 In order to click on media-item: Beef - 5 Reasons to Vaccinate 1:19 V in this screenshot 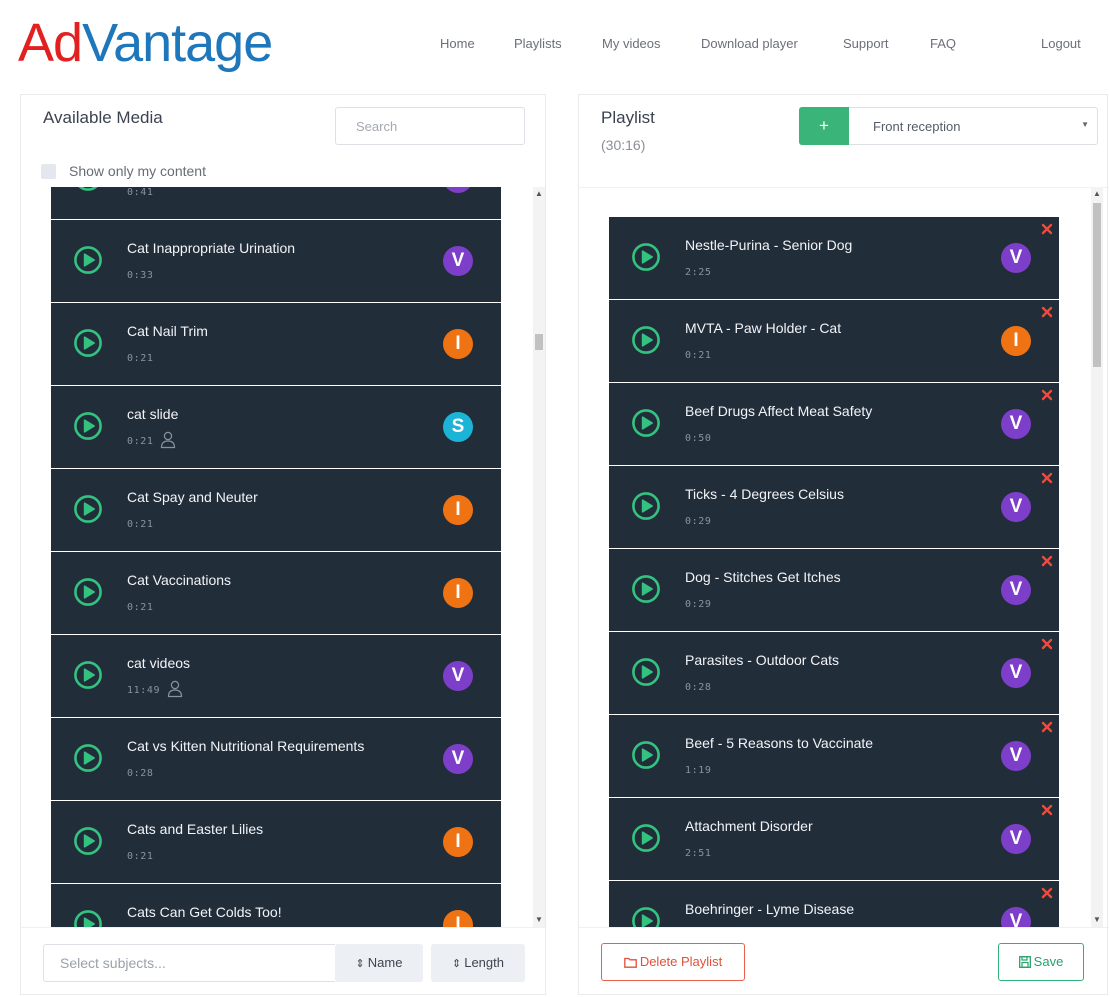, I will do `click(834, 756)`.